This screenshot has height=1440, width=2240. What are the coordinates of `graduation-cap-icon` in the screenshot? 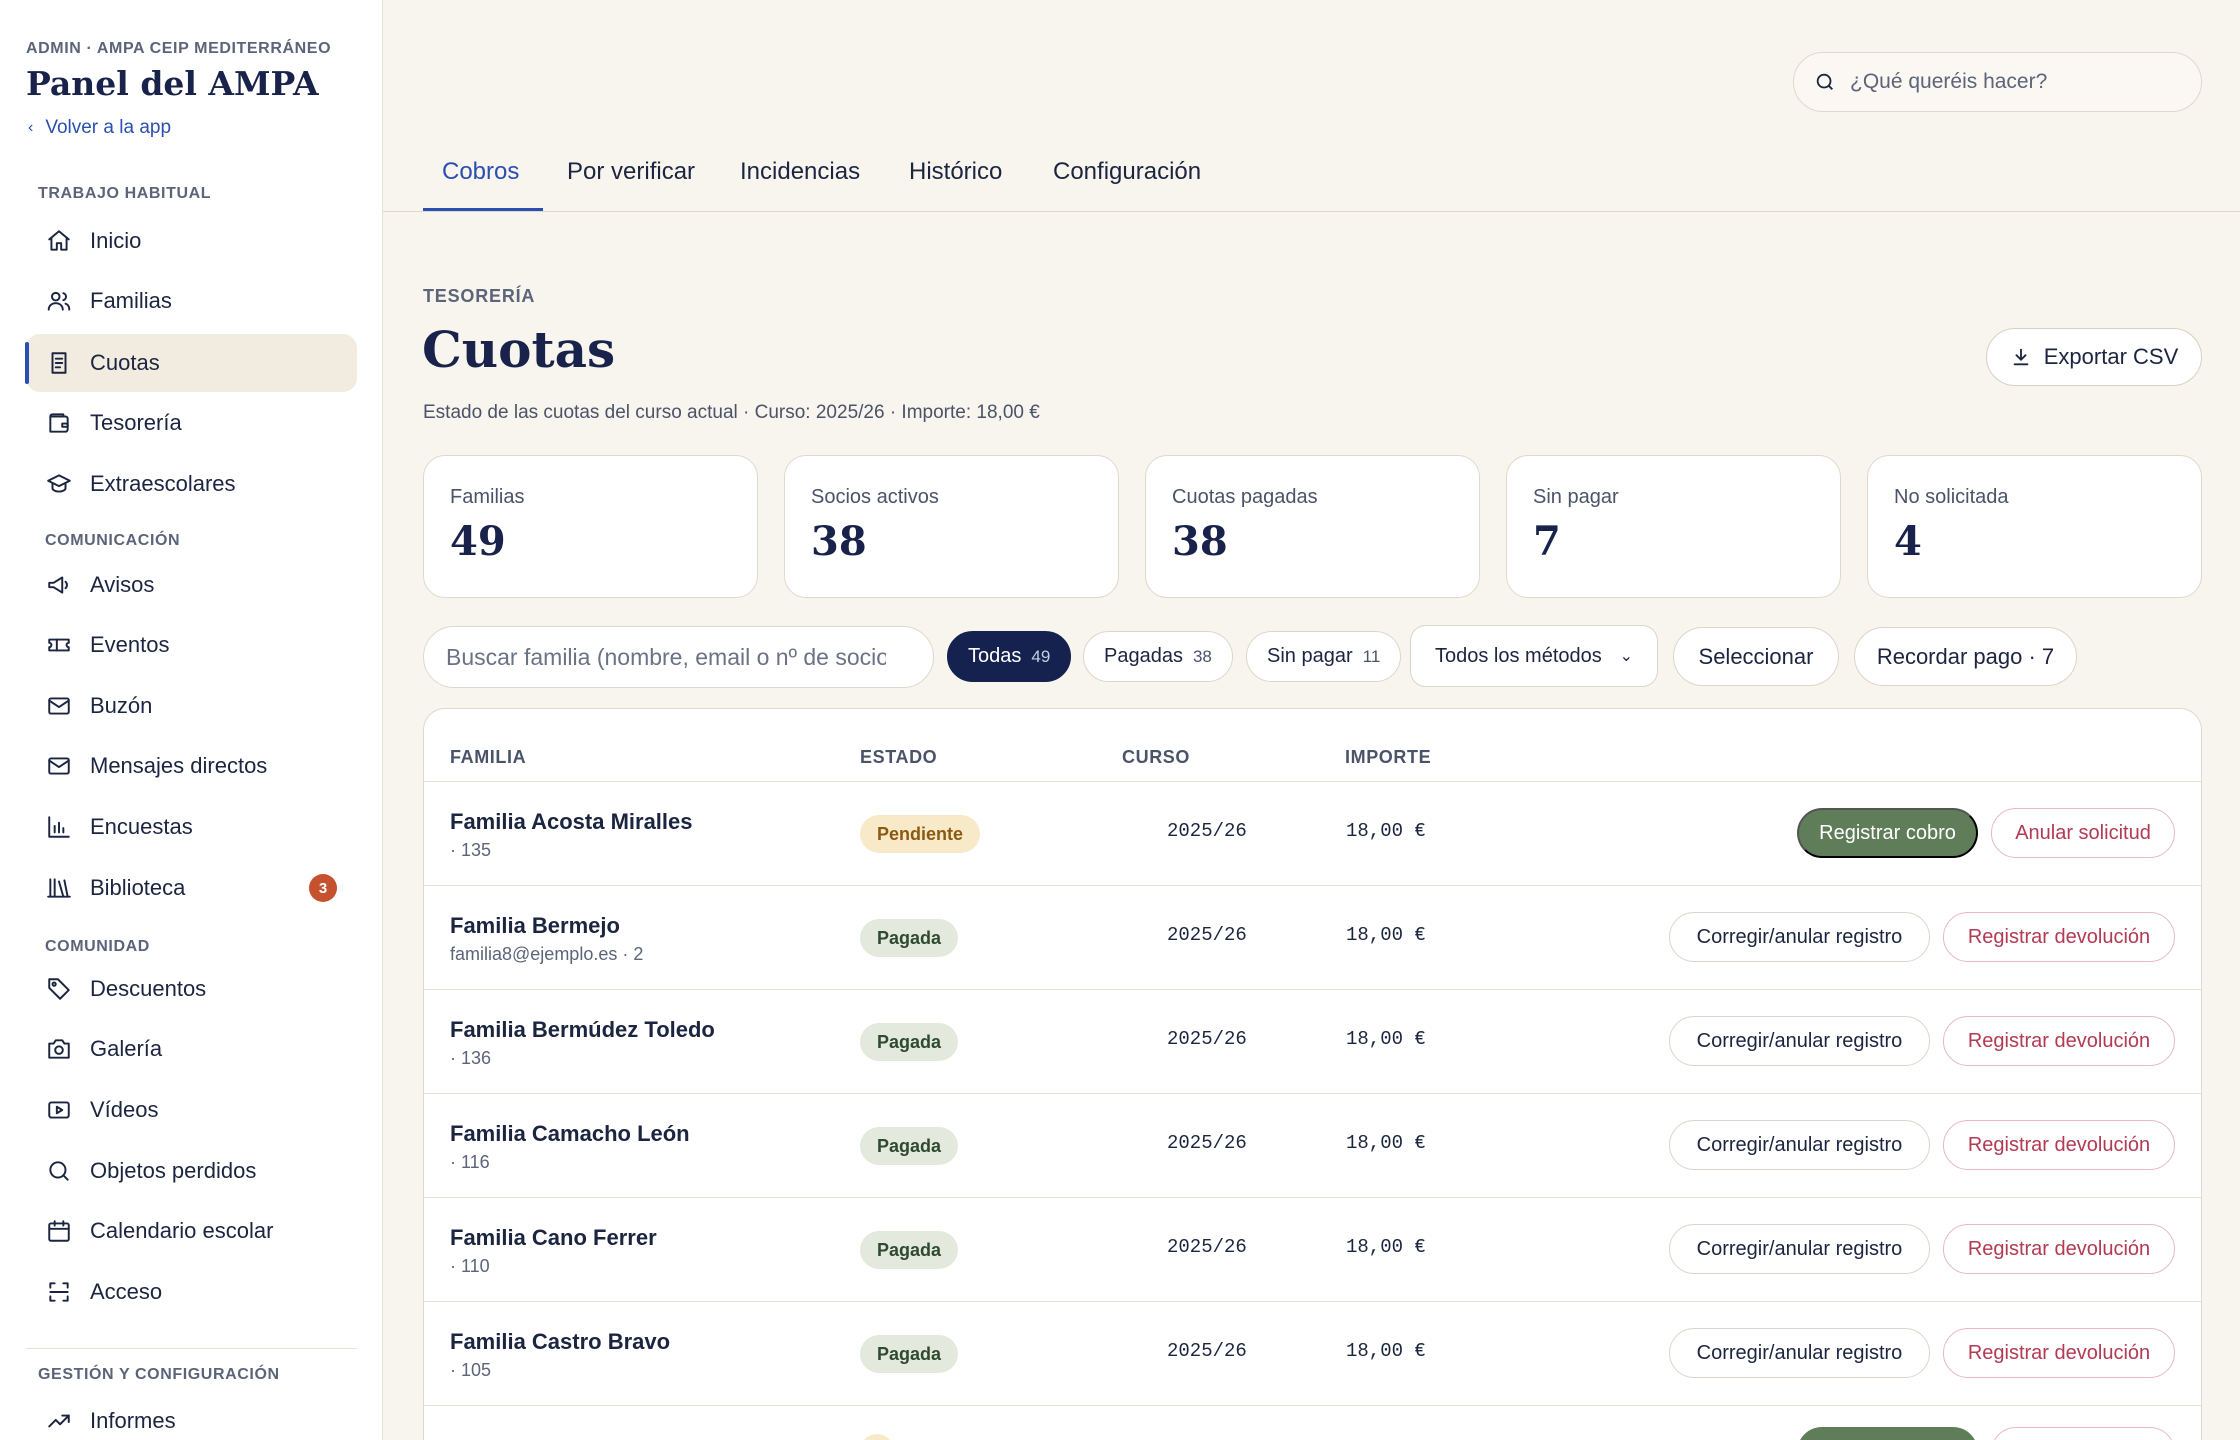 It's located at (59, 483).